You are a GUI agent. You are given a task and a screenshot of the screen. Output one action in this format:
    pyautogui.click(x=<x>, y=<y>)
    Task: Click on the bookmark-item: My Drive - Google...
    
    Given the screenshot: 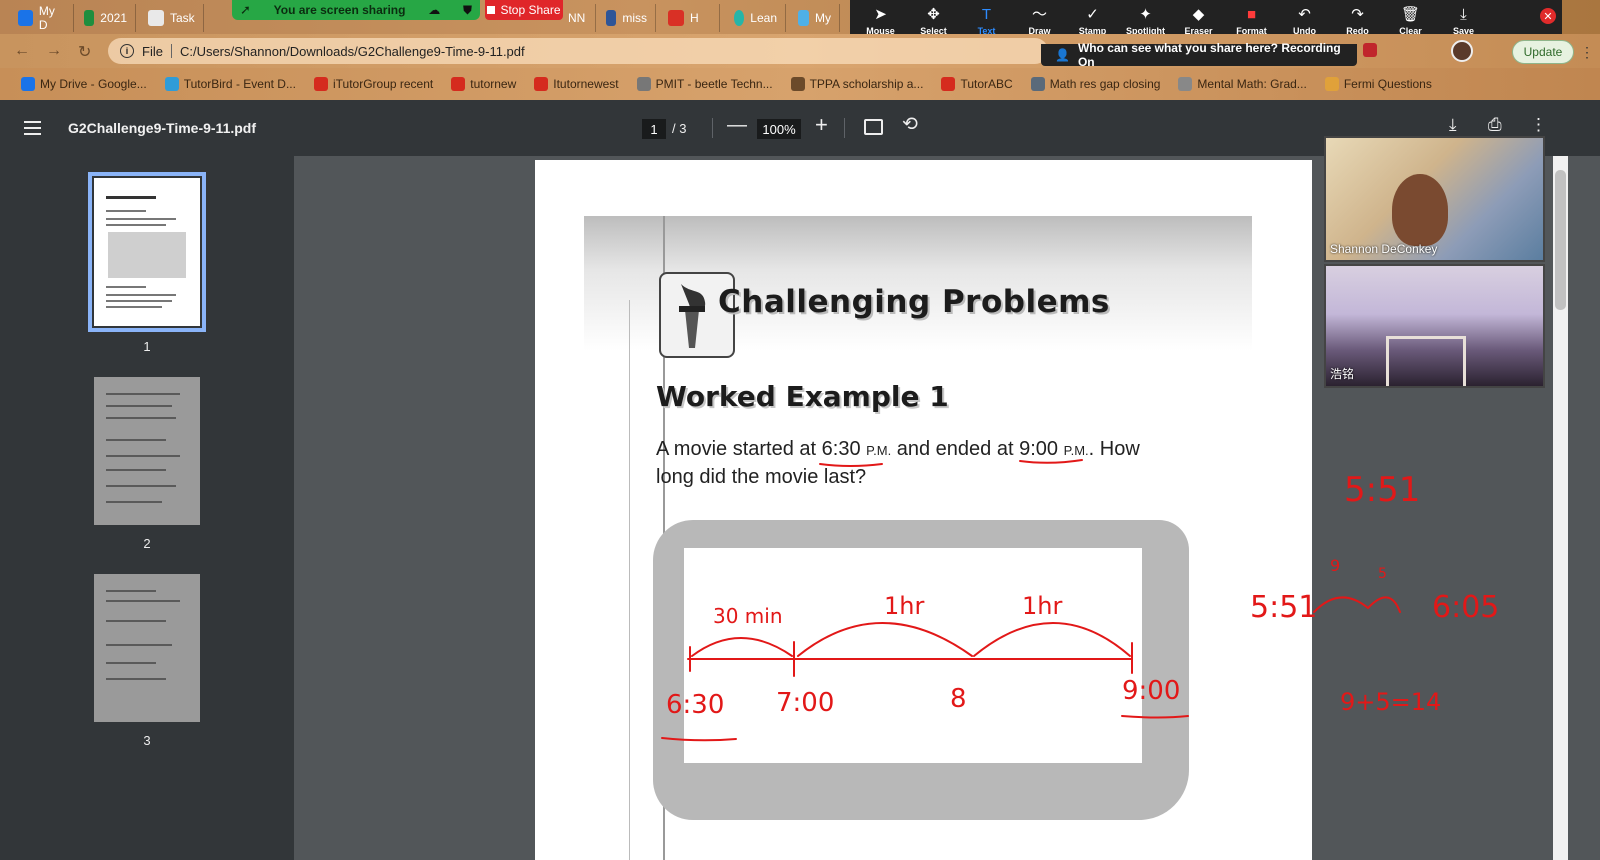 What is the action you would take?
    pyautogui.click(x=84, y=84)
    